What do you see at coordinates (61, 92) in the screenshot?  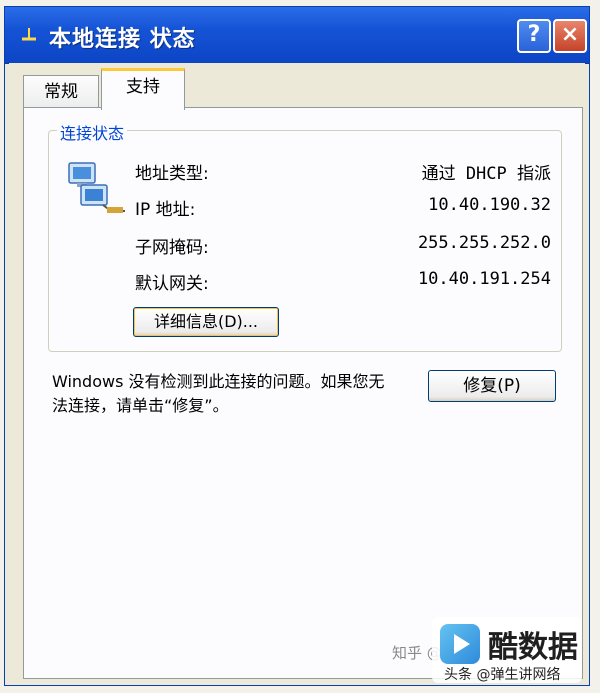 I see `tab-general: 常规` at bounding box center [61, 92].